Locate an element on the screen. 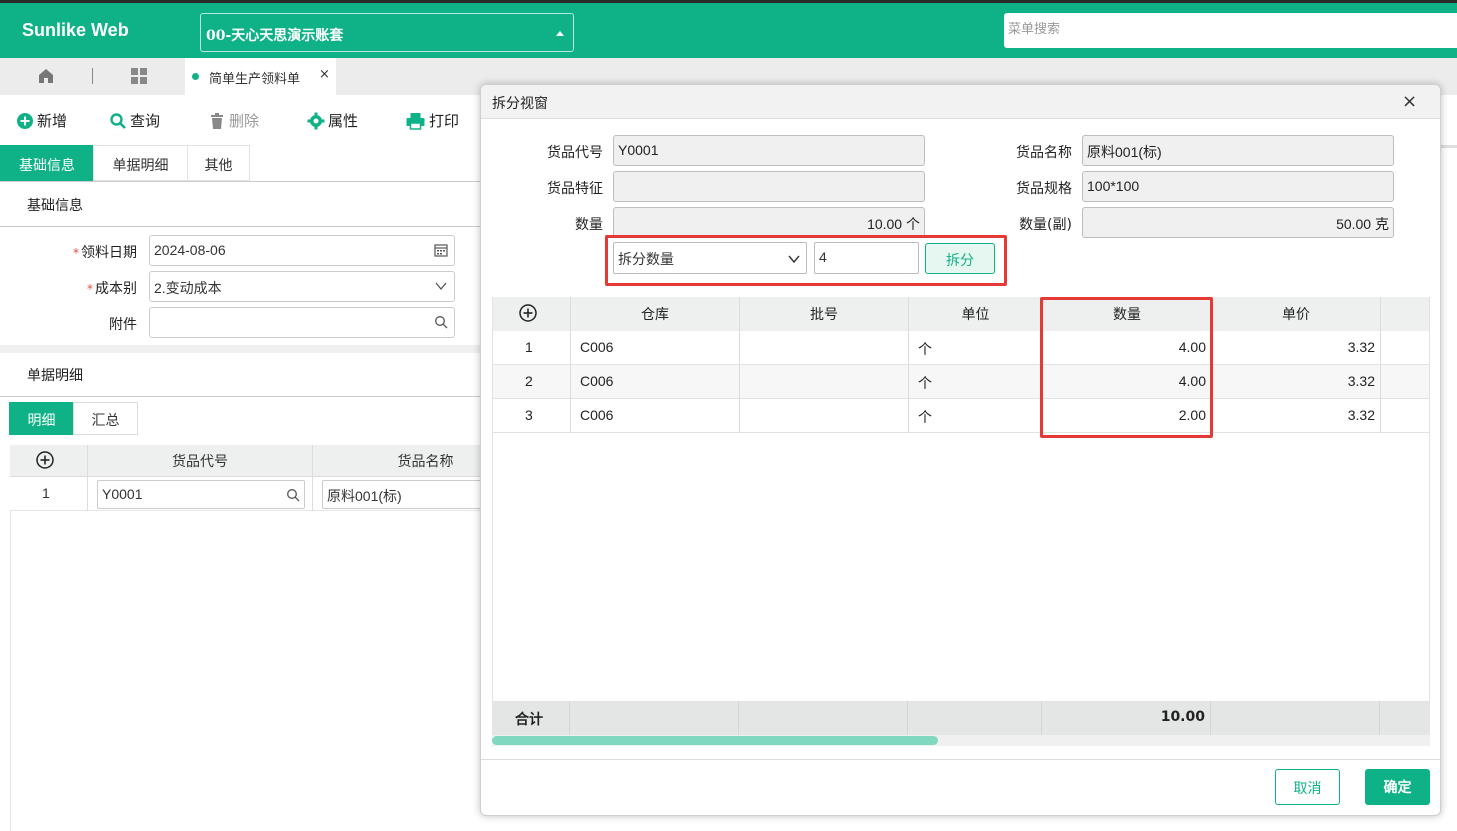 This screenshot has height=831, width=1457. product-name-value: 原料001(标) is located at coordinates (364, 496).